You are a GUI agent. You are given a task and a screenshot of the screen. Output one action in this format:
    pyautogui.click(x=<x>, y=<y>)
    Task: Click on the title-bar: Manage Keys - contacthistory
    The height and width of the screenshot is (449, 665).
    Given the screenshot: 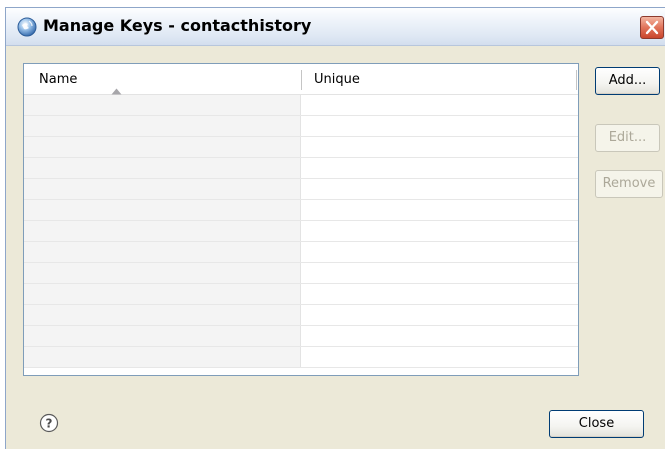 What is the action you would take?
    pyautogui.click(x=335, y=27)
    